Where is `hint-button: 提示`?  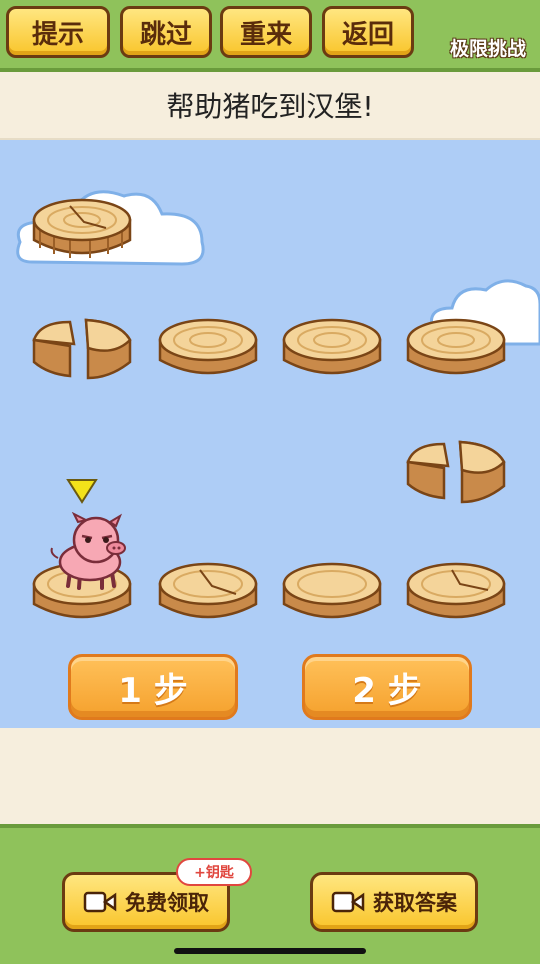
hint-button: 提示 is located at coordinates (58, 32).